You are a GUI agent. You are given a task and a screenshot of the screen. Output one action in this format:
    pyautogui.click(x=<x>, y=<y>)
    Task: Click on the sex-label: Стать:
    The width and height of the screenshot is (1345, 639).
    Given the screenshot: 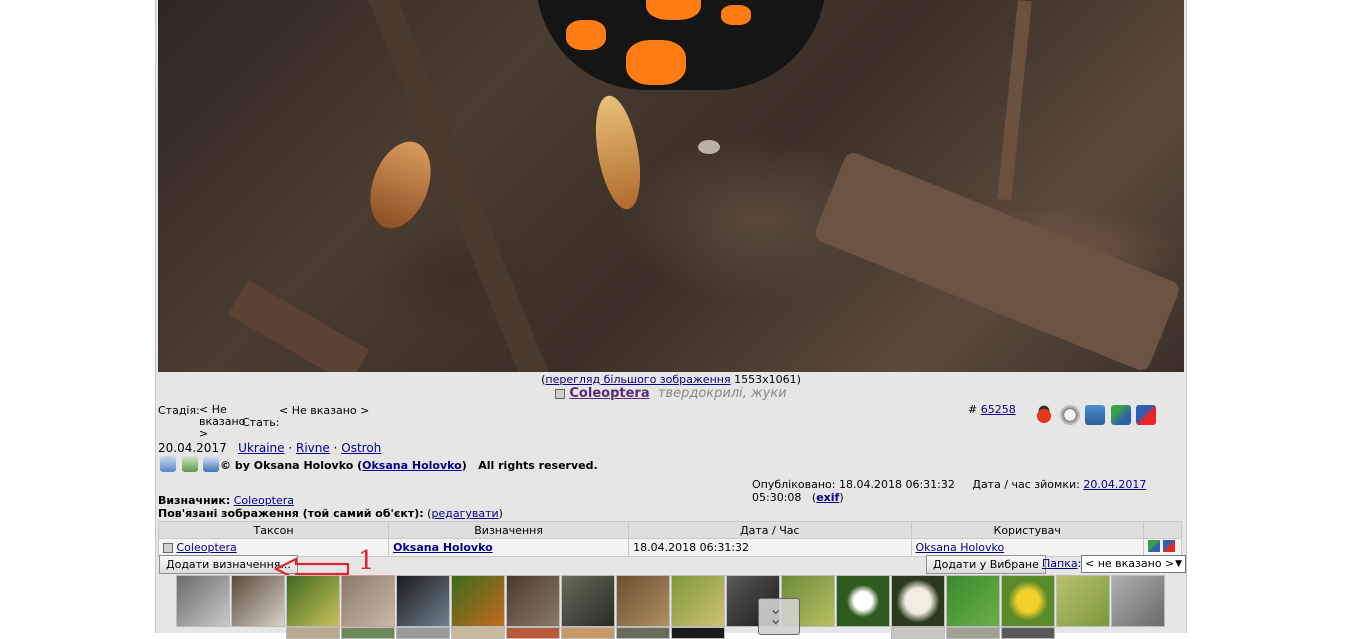 What is the action you would take?
    pyautogui.click(x=261, y=422)
    